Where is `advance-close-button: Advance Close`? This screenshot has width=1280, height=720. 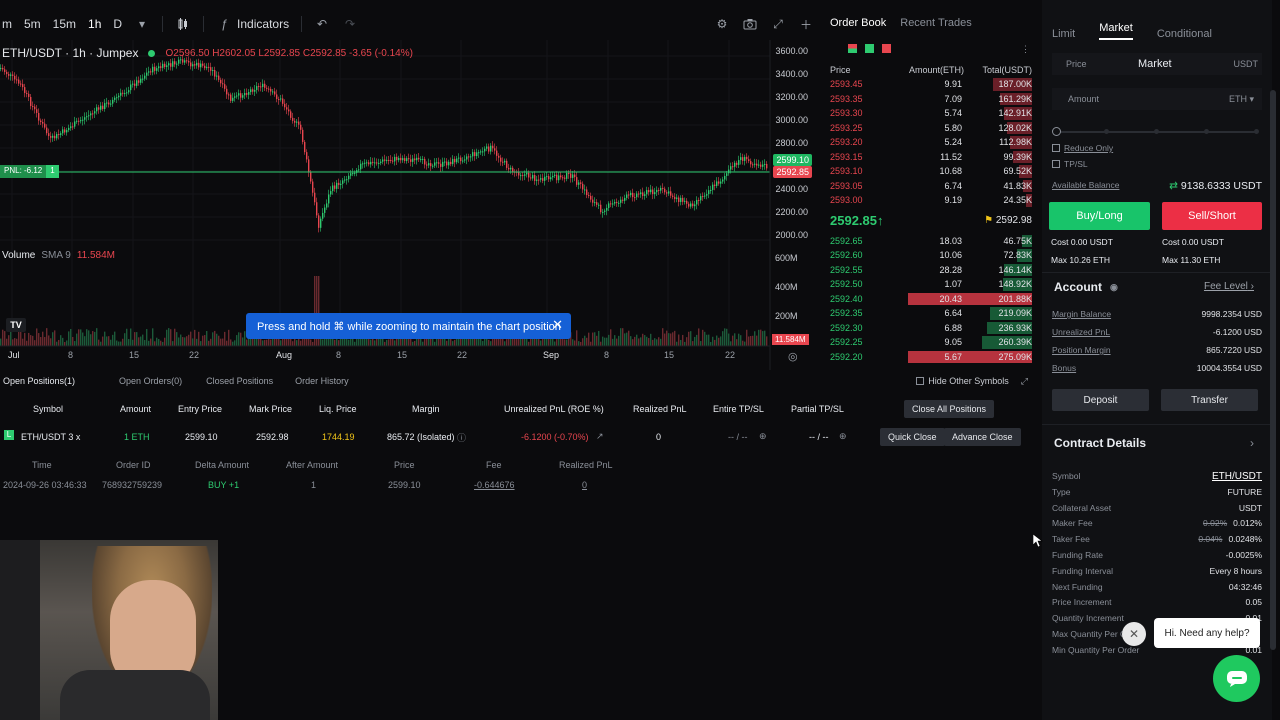
advance-close-button: Advance Close is located at coordinates (982, 437).